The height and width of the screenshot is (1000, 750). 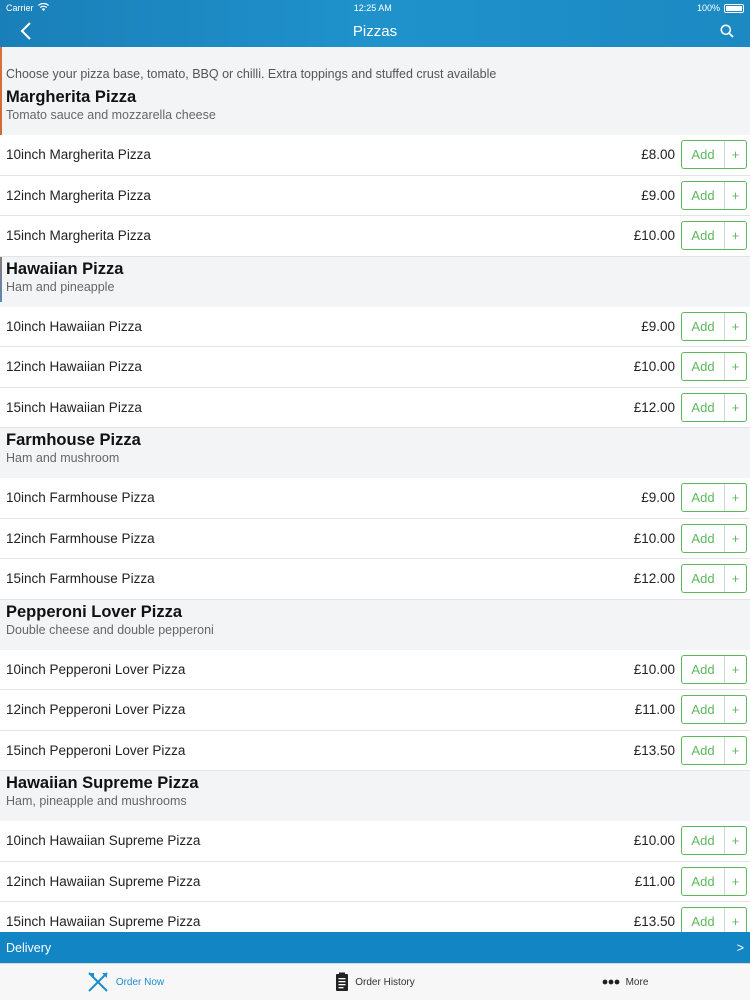 I want to click on menu-item-row: 10inch Pepperoni Lover Pizza £10.00 Add +, so click(x=375, y=669).